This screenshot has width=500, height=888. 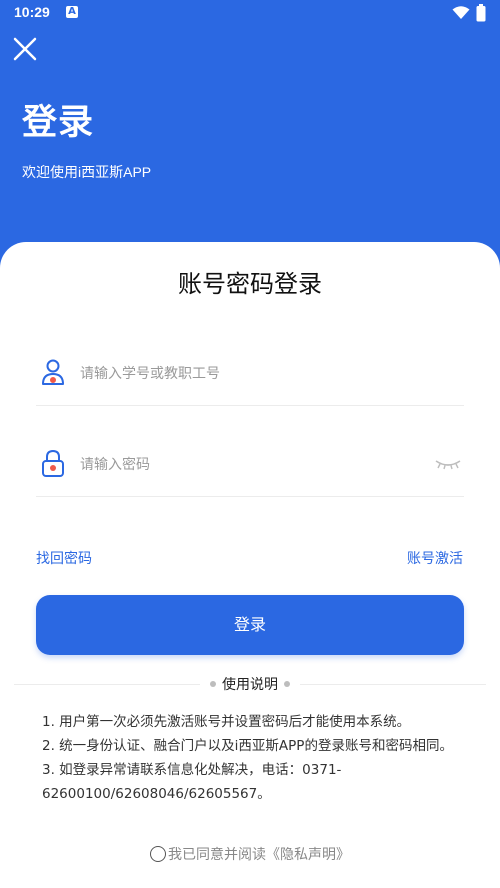 I want to click on battery-icon, so click(x=481, y=13).